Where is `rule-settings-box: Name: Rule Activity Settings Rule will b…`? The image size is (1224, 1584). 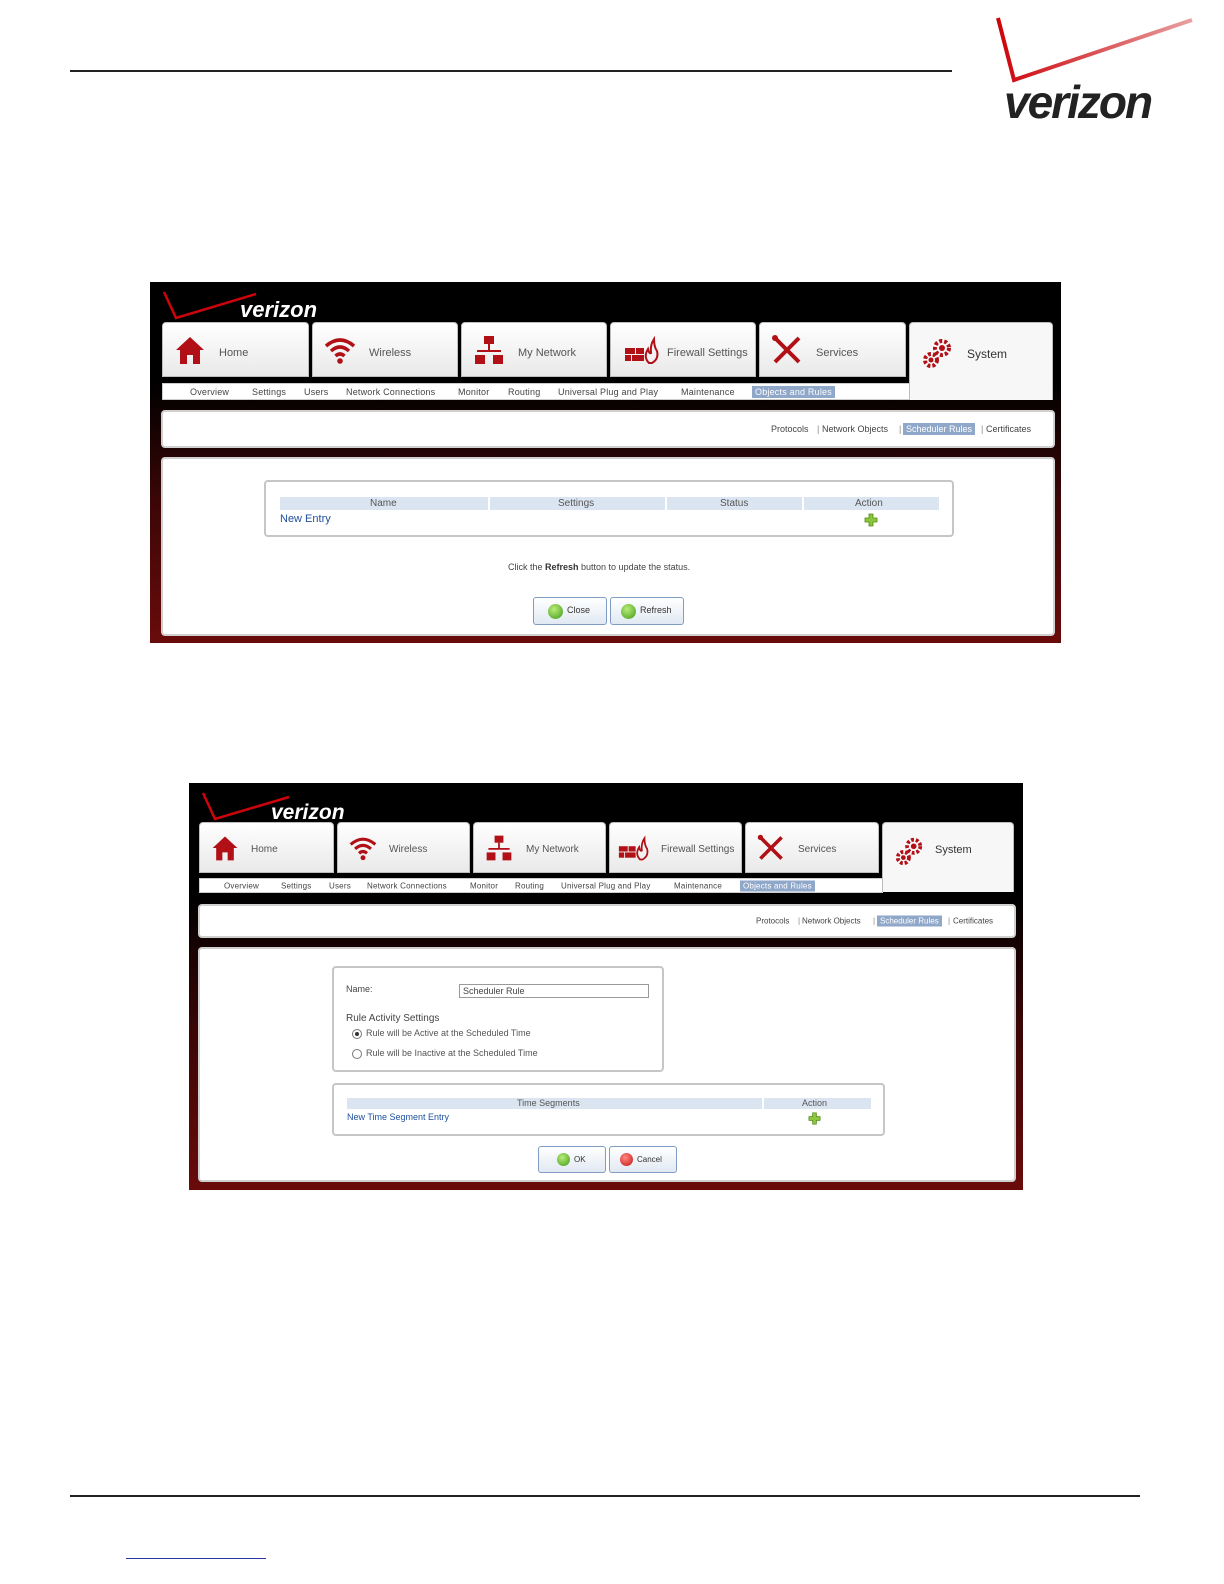
rule-settings-box: Name: Rule Activity Settings Rule will b… is located at coordinates (498, 1019).